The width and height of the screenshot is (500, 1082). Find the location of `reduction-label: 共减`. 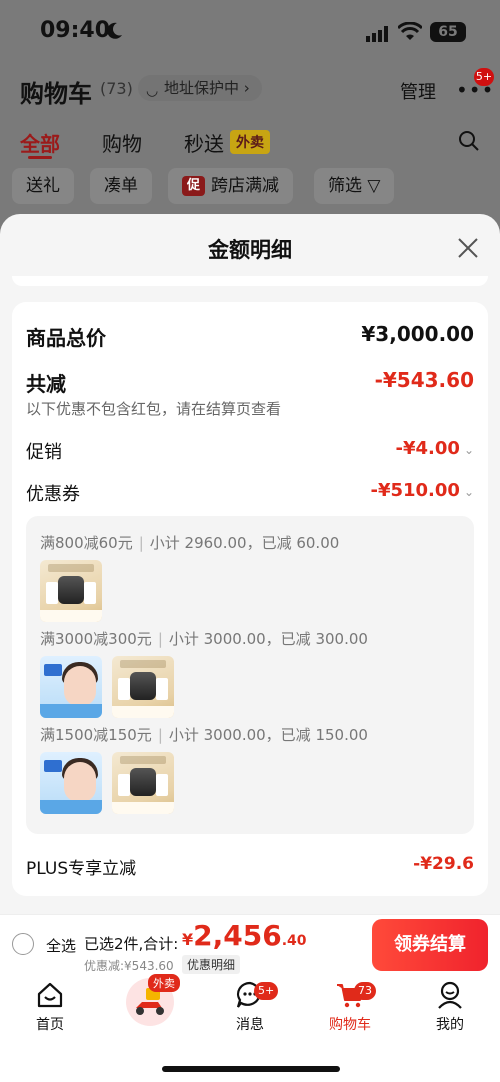

reduction-label: 共减 is located at coordinates (46, 384).